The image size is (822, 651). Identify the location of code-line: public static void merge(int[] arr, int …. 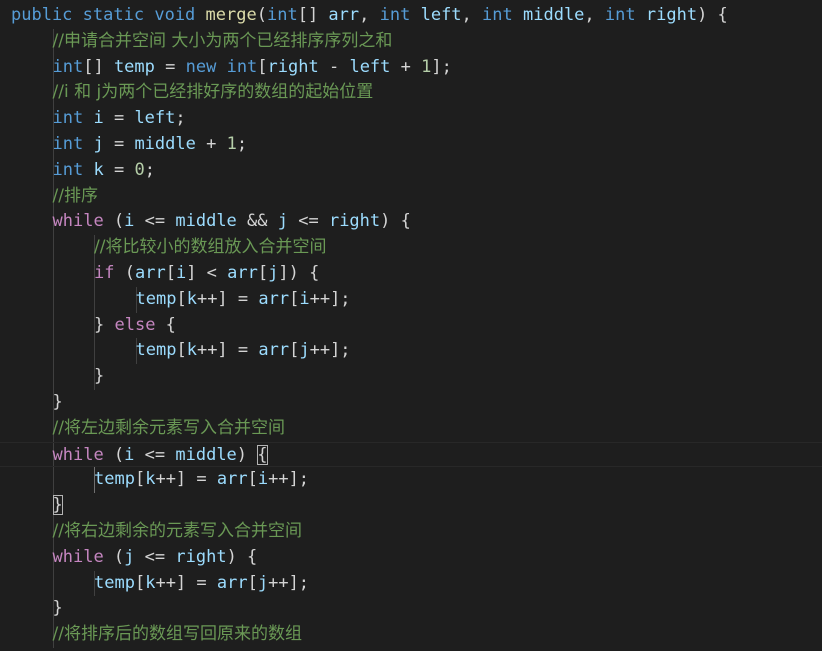
(411, 16).